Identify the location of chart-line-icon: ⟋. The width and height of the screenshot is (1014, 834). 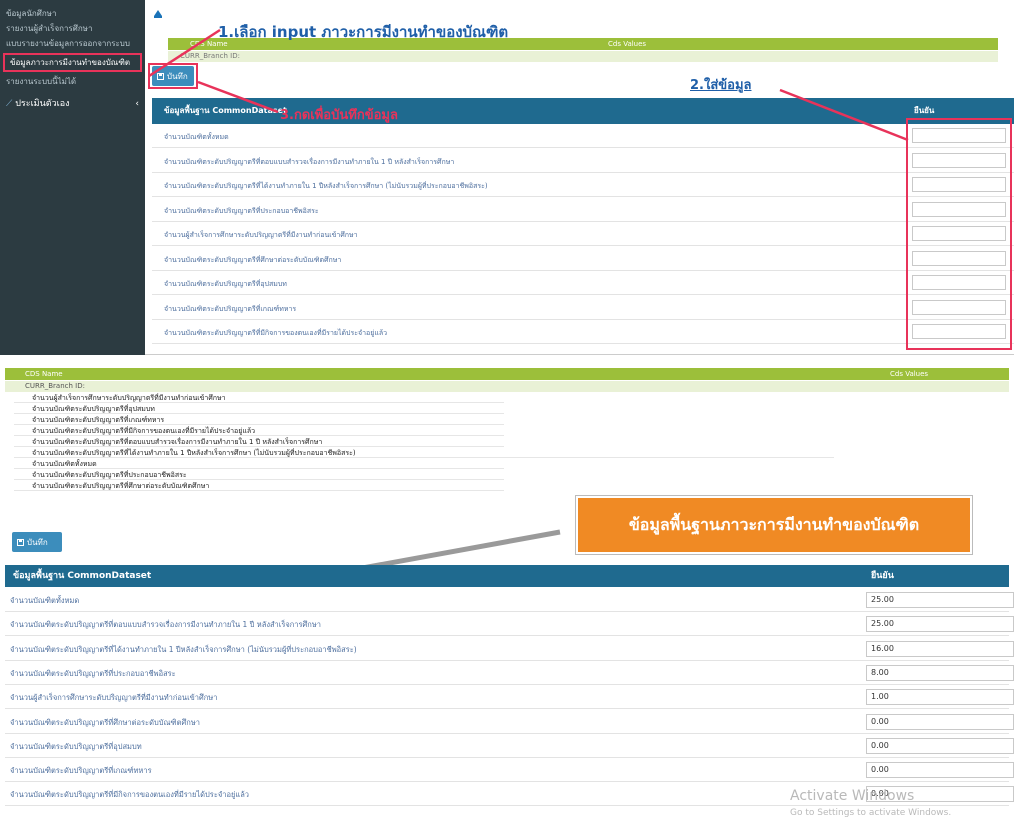
(9, 104).